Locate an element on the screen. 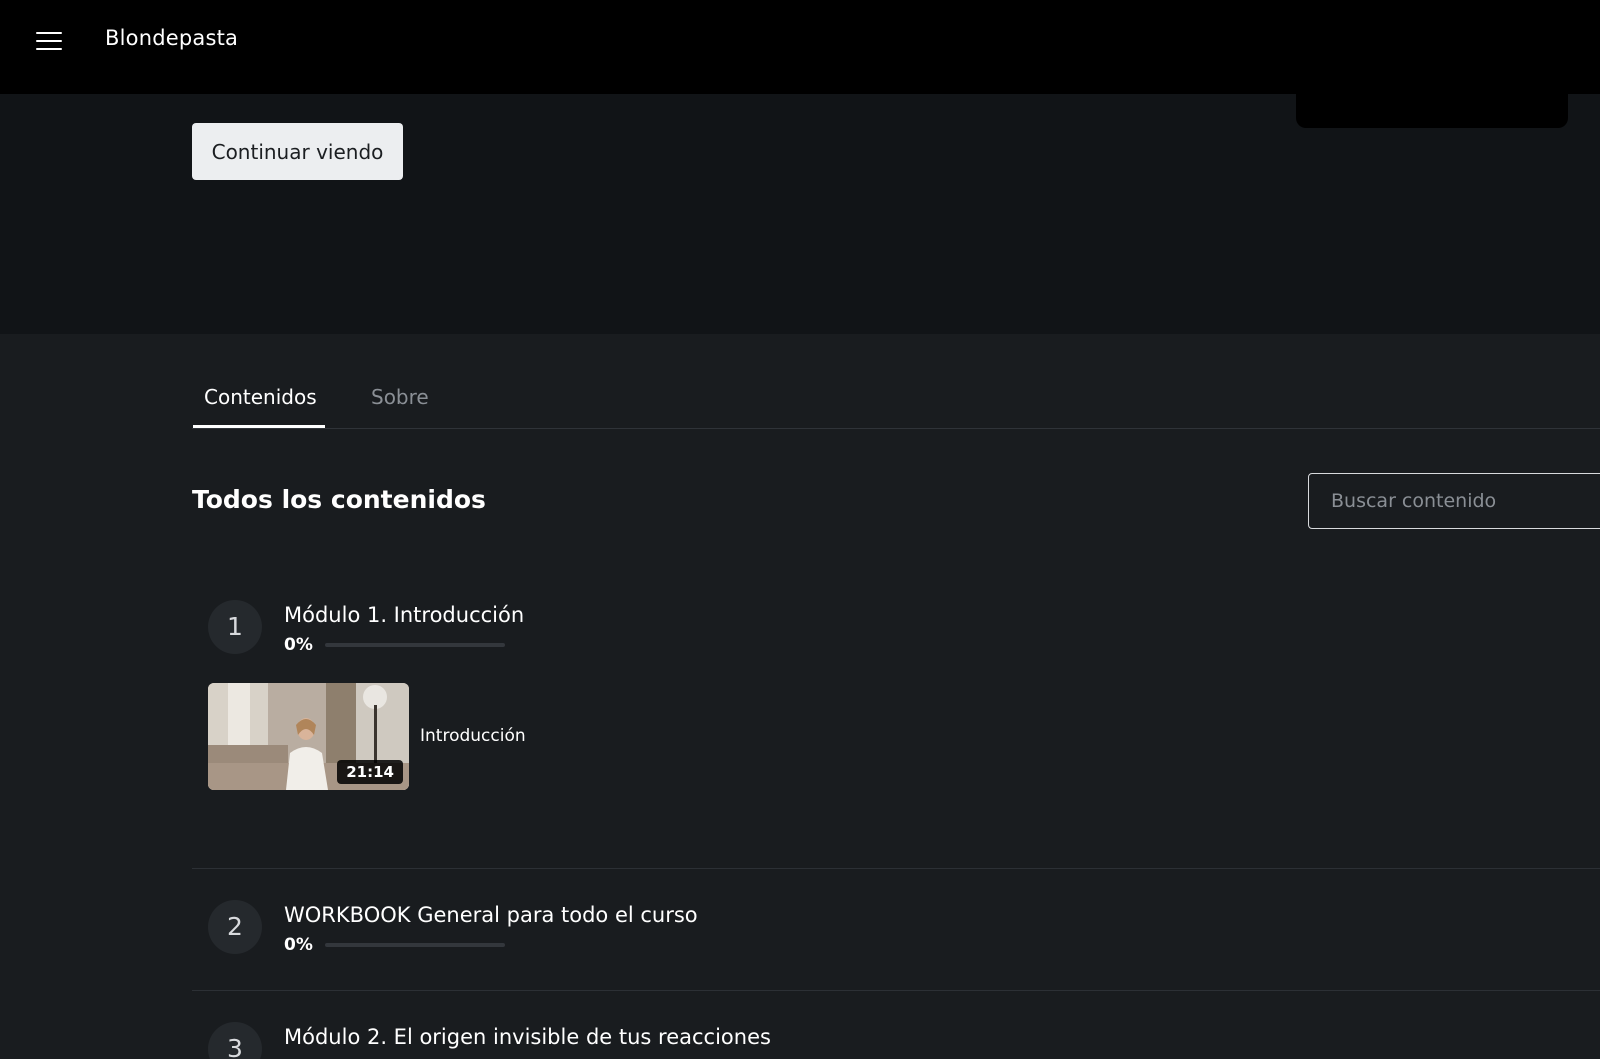 This screenshot has width=1600, height=1059. tab-contenidos: Contenidos is located at coordinates (260, 397).